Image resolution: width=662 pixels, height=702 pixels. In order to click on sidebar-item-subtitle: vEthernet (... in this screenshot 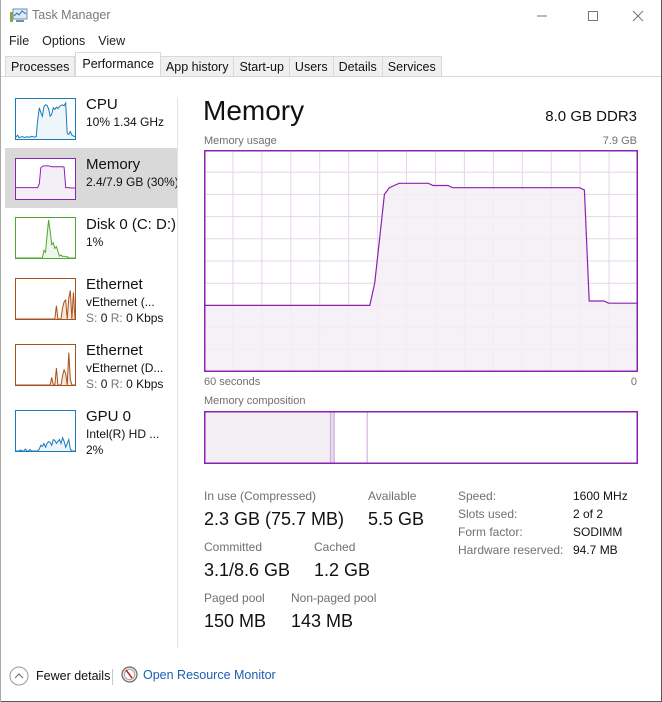, I will do `click(120, 302)`.